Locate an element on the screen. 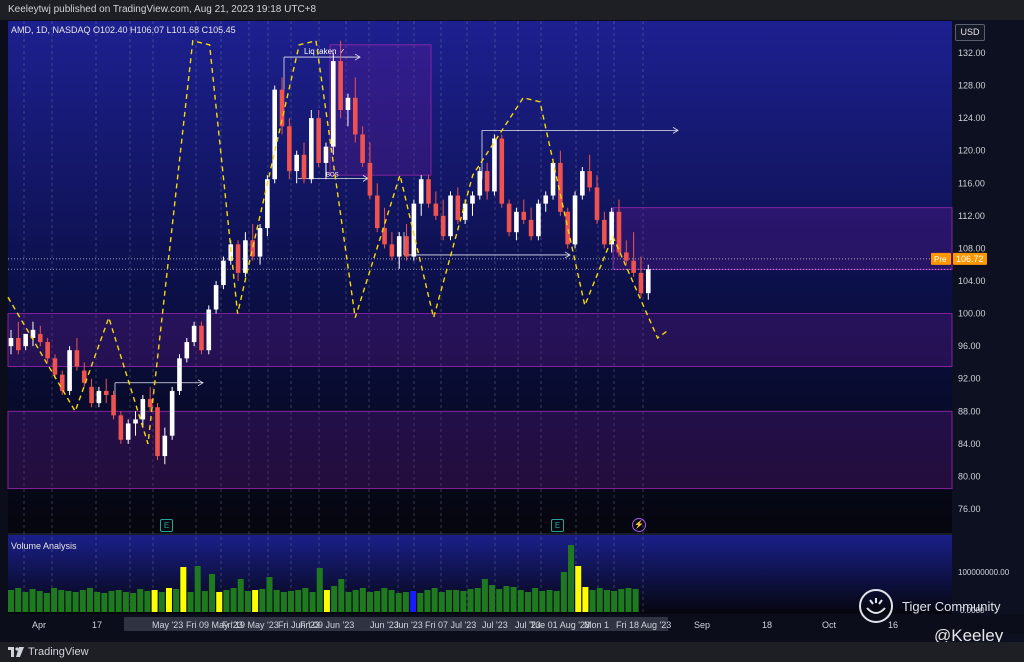  tradingview-logo: TradingView is located at coordinates (48, 652).